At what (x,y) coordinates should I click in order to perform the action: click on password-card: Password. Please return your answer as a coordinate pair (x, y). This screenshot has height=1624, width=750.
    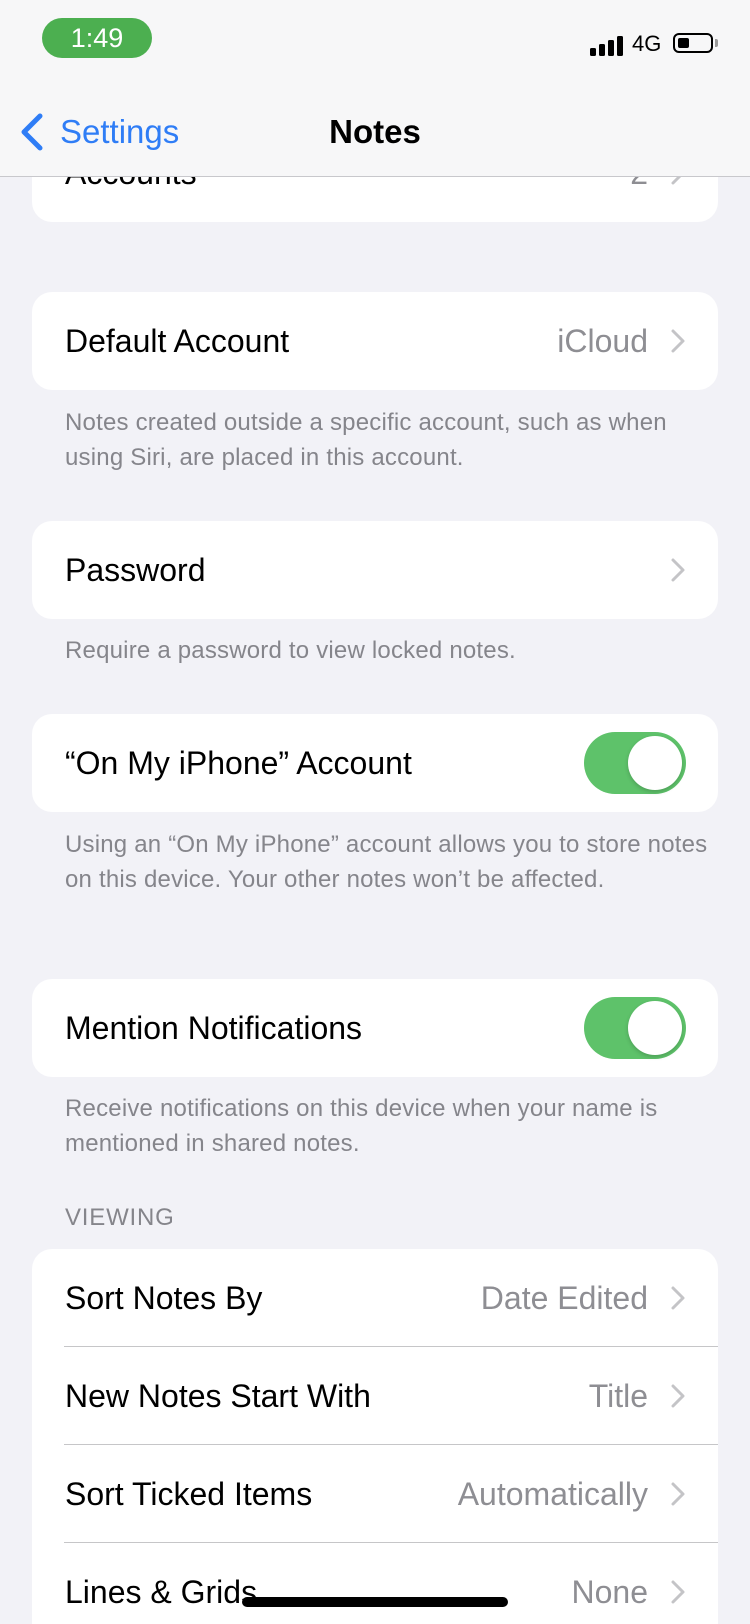
    Looking at the image, I should click on (375, 570).